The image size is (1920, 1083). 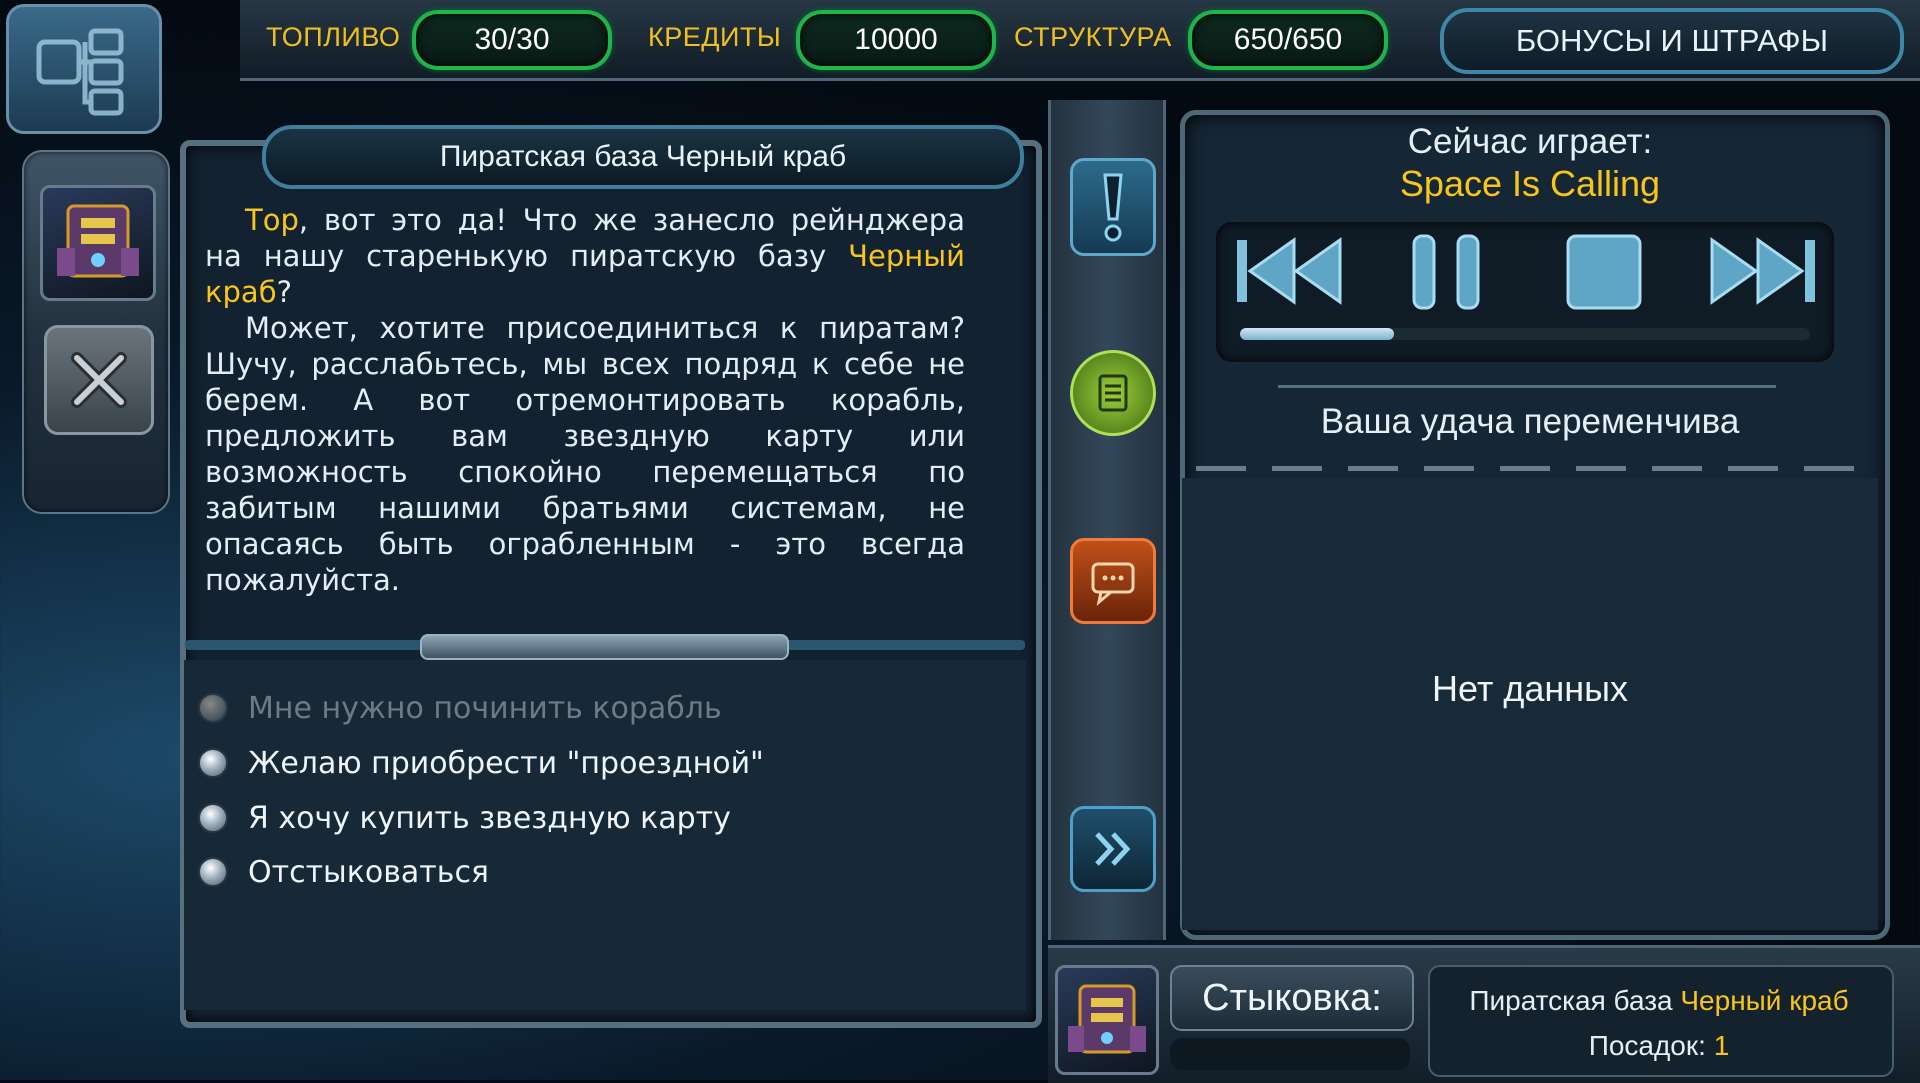 I want to click on dialog-title: Пиратская база Черный краб, so click(x=643, y=157).